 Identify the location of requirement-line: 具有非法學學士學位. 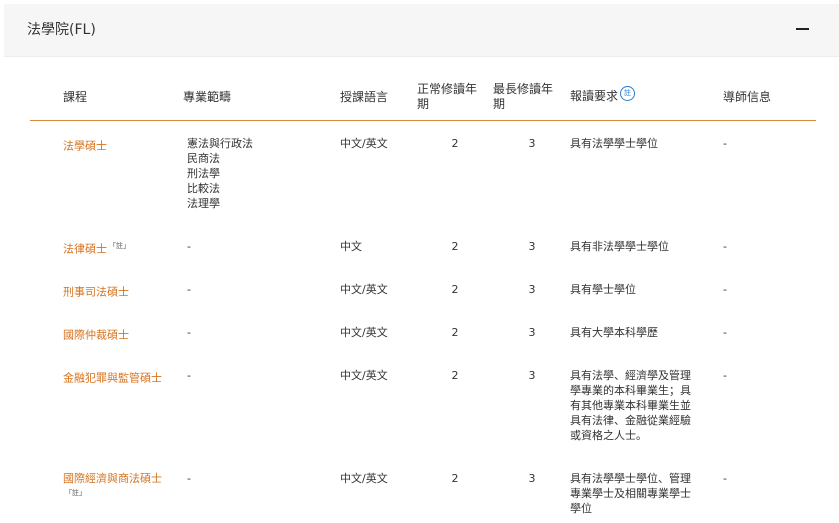
(619, 246).